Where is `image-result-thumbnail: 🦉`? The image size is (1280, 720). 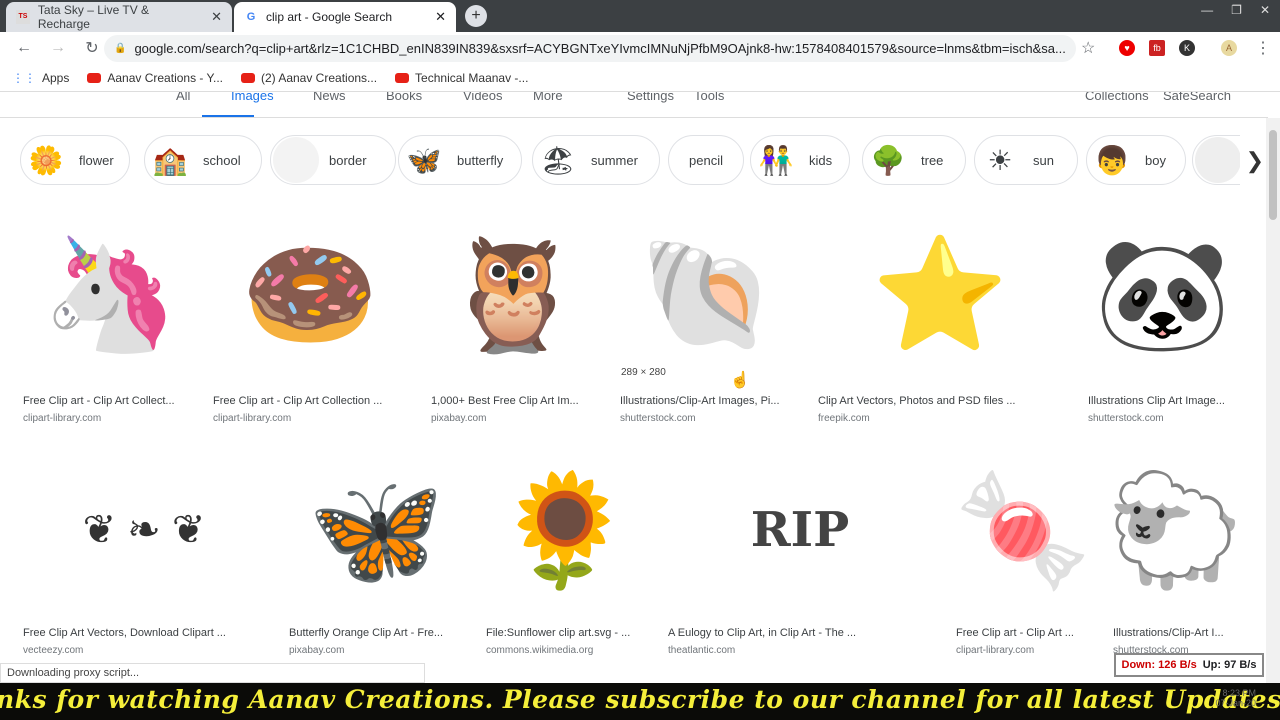
image-result-thumbnail: 🦉 is located at coordinates (513, 294).